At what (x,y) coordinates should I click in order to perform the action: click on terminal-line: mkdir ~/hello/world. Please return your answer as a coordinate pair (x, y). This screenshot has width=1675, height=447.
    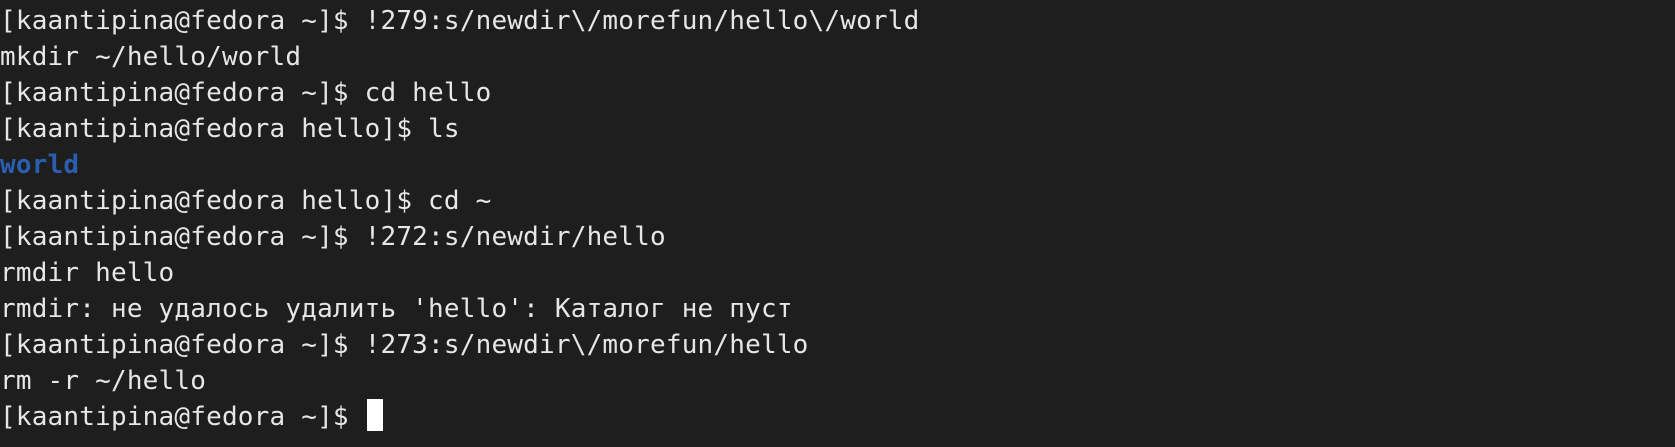
    Looking at the image, I should click on (460, 57).